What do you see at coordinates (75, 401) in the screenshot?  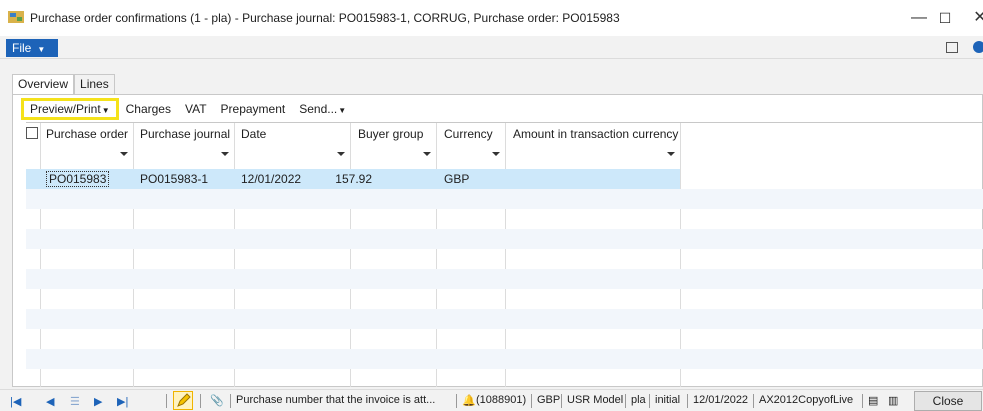 I see `record-list-icon: ☰` at bounding box center [75, 401].